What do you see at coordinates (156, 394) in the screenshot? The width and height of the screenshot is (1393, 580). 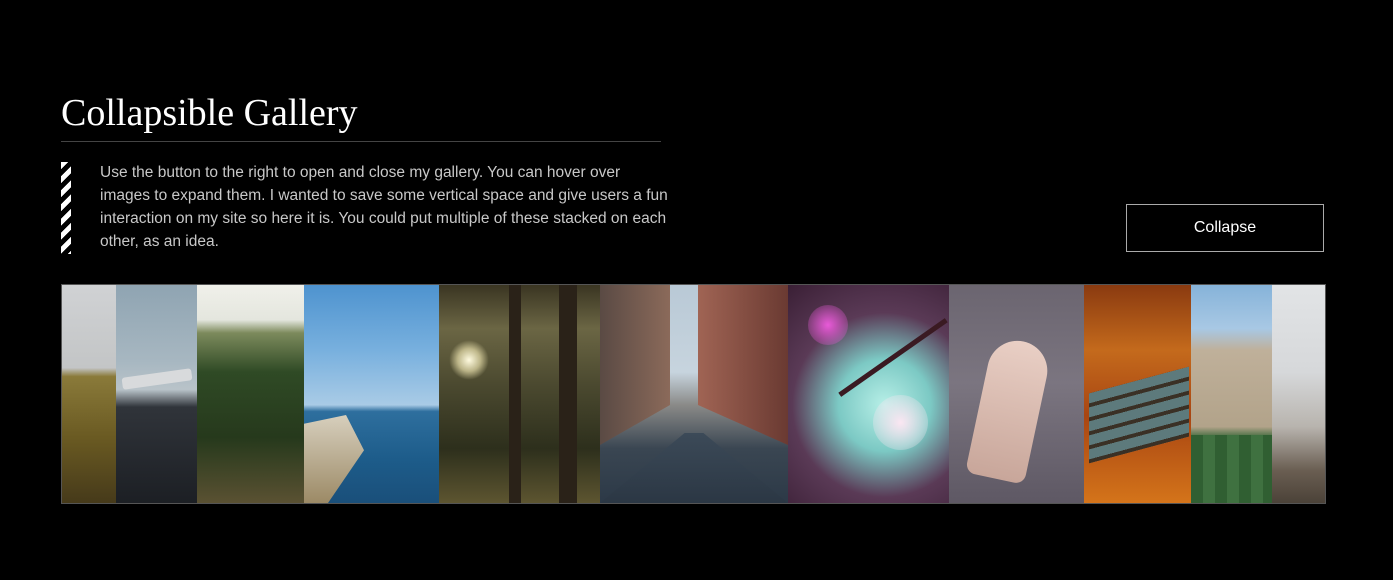 I see `gallery-image-plane-wreck` at bounding box center [156, 394].